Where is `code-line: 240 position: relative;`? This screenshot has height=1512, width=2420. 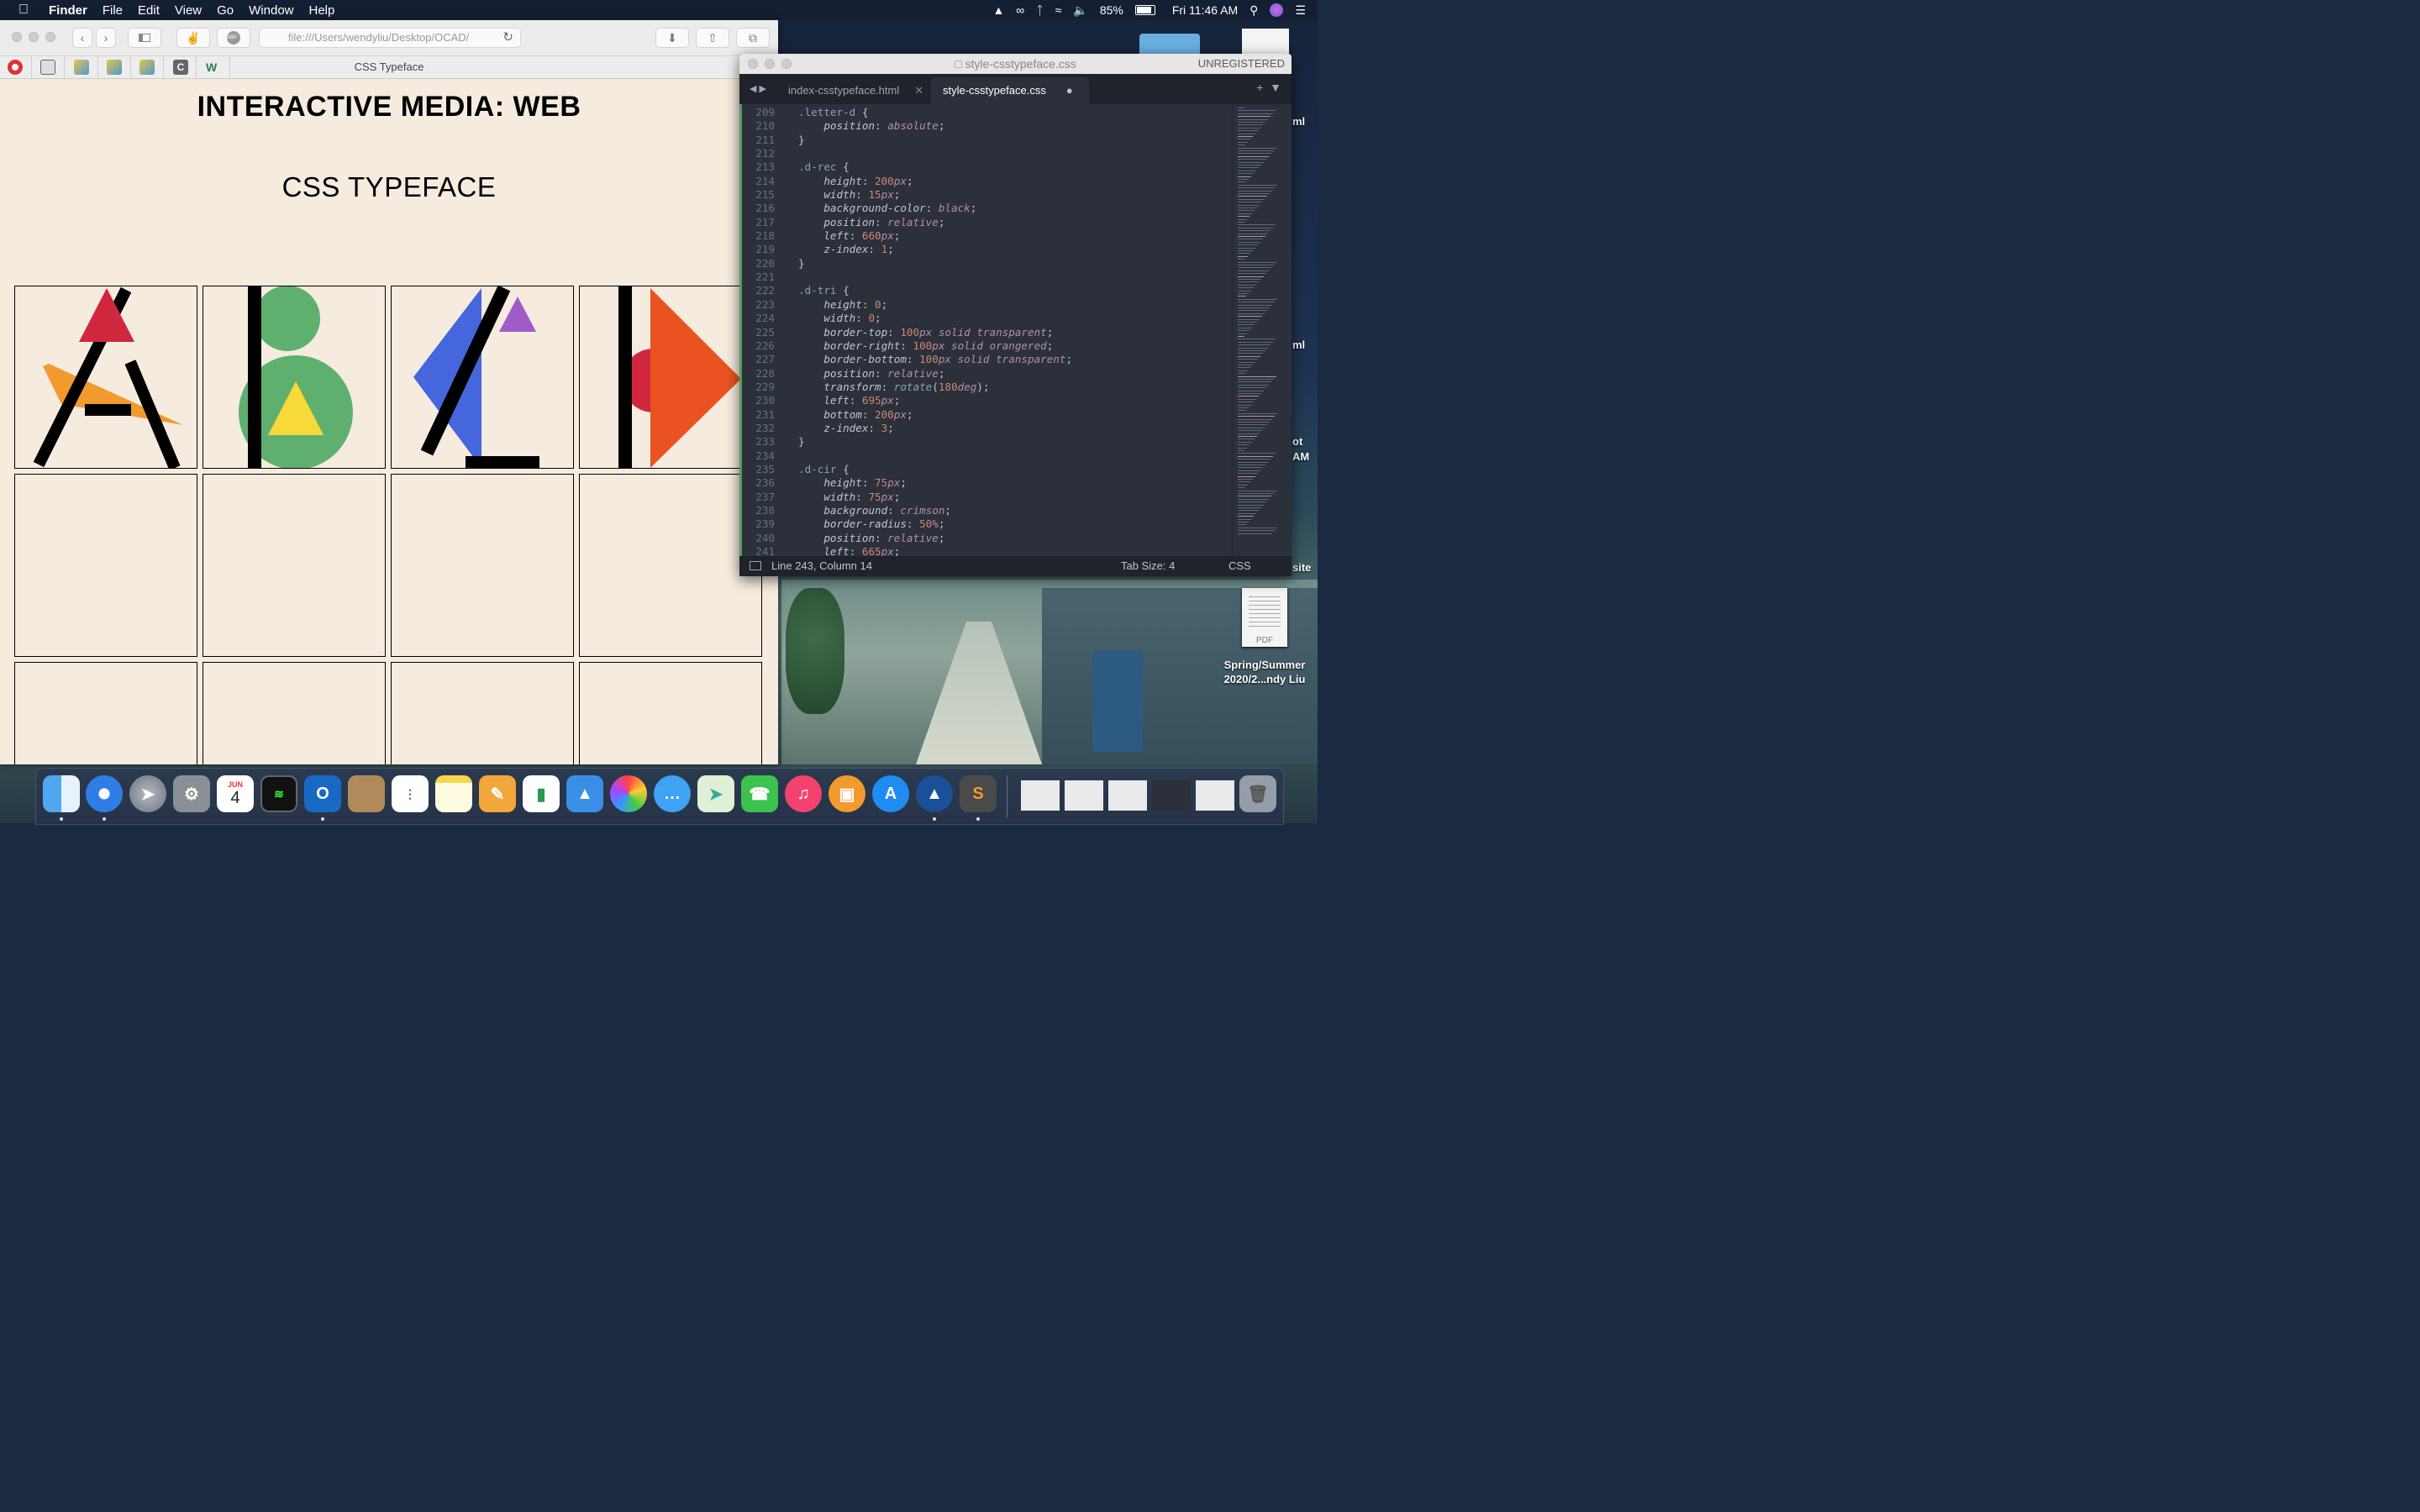 code-line: 240 position: relative; is located at coordinates (905, 538).